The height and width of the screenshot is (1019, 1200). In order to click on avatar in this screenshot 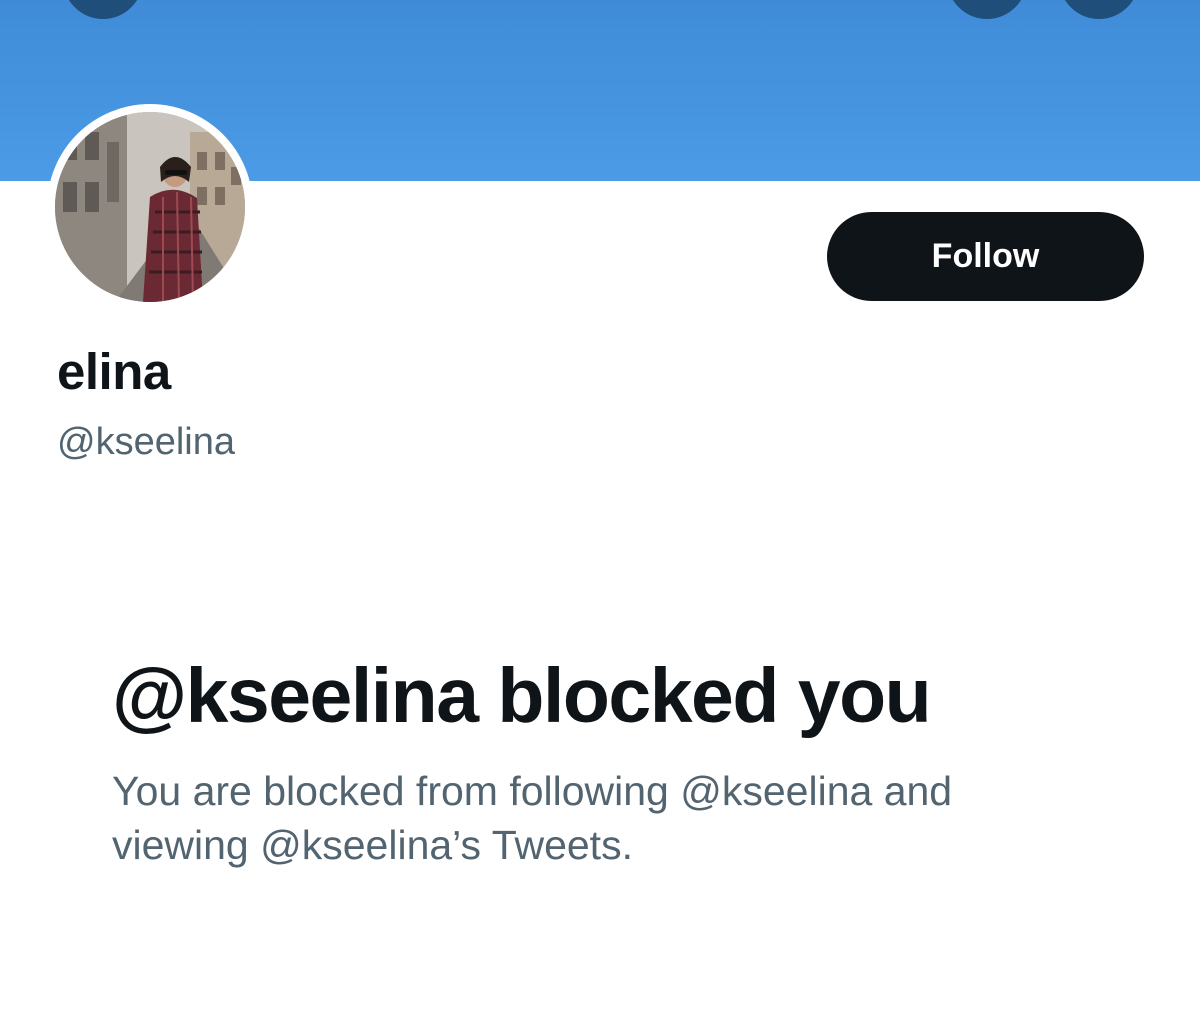, I will do `click(150, 207)`.